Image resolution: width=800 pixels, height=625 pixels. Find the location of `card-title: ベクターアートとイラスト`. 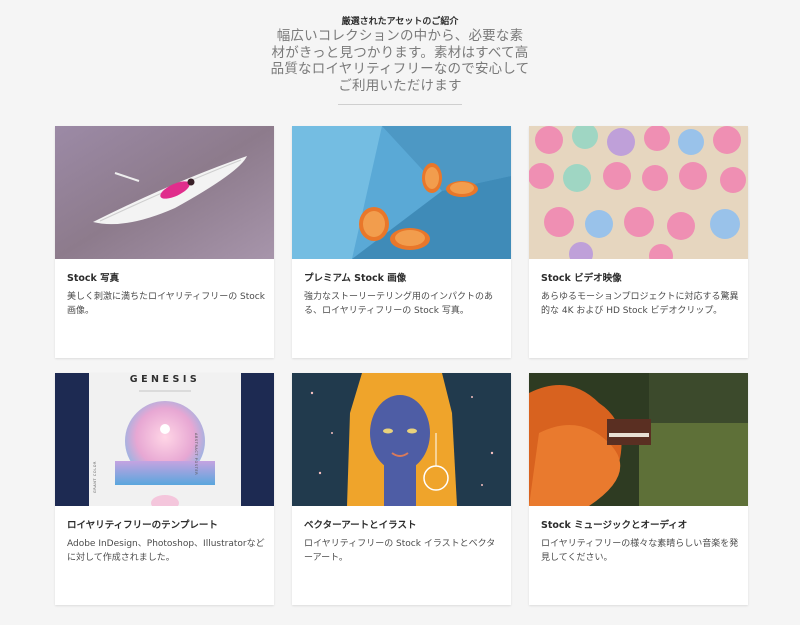

card-title: ベクターアートとイラスト is located at coordinates (360, 525).